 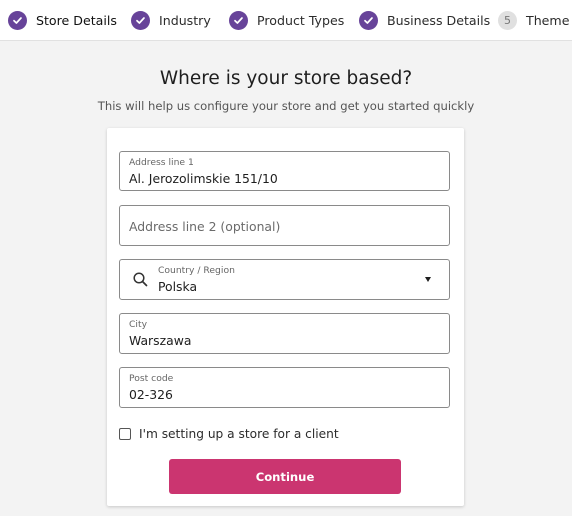 What do you see at coordinates (151, 378) in the screenshot?
I see `field-label: Post code` at bounding box center [151, 378].